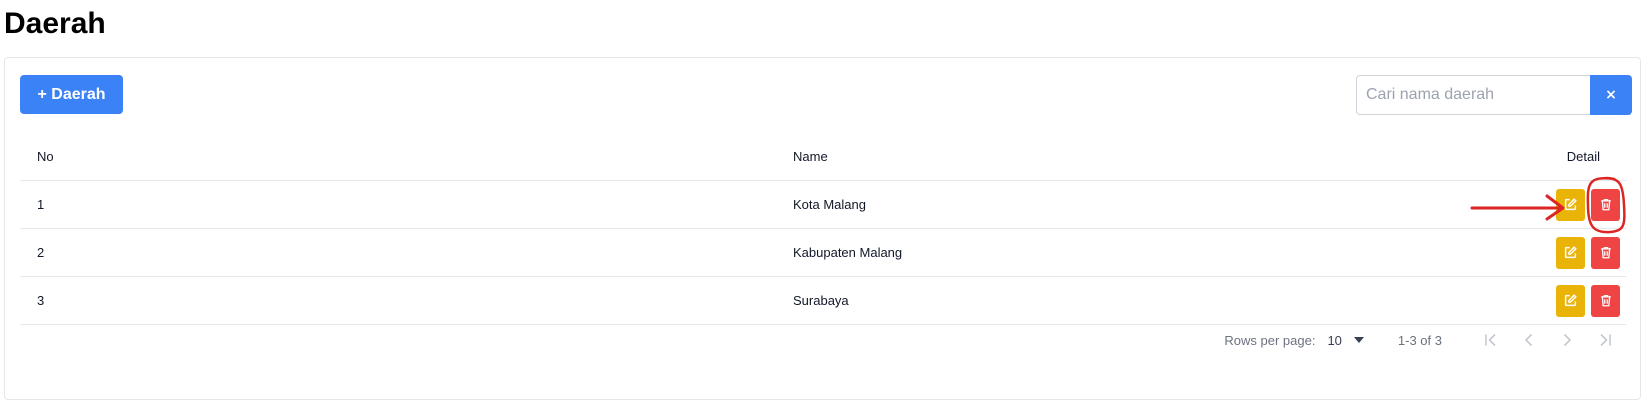  I want to click on row-no: 1, so click(41, 204).